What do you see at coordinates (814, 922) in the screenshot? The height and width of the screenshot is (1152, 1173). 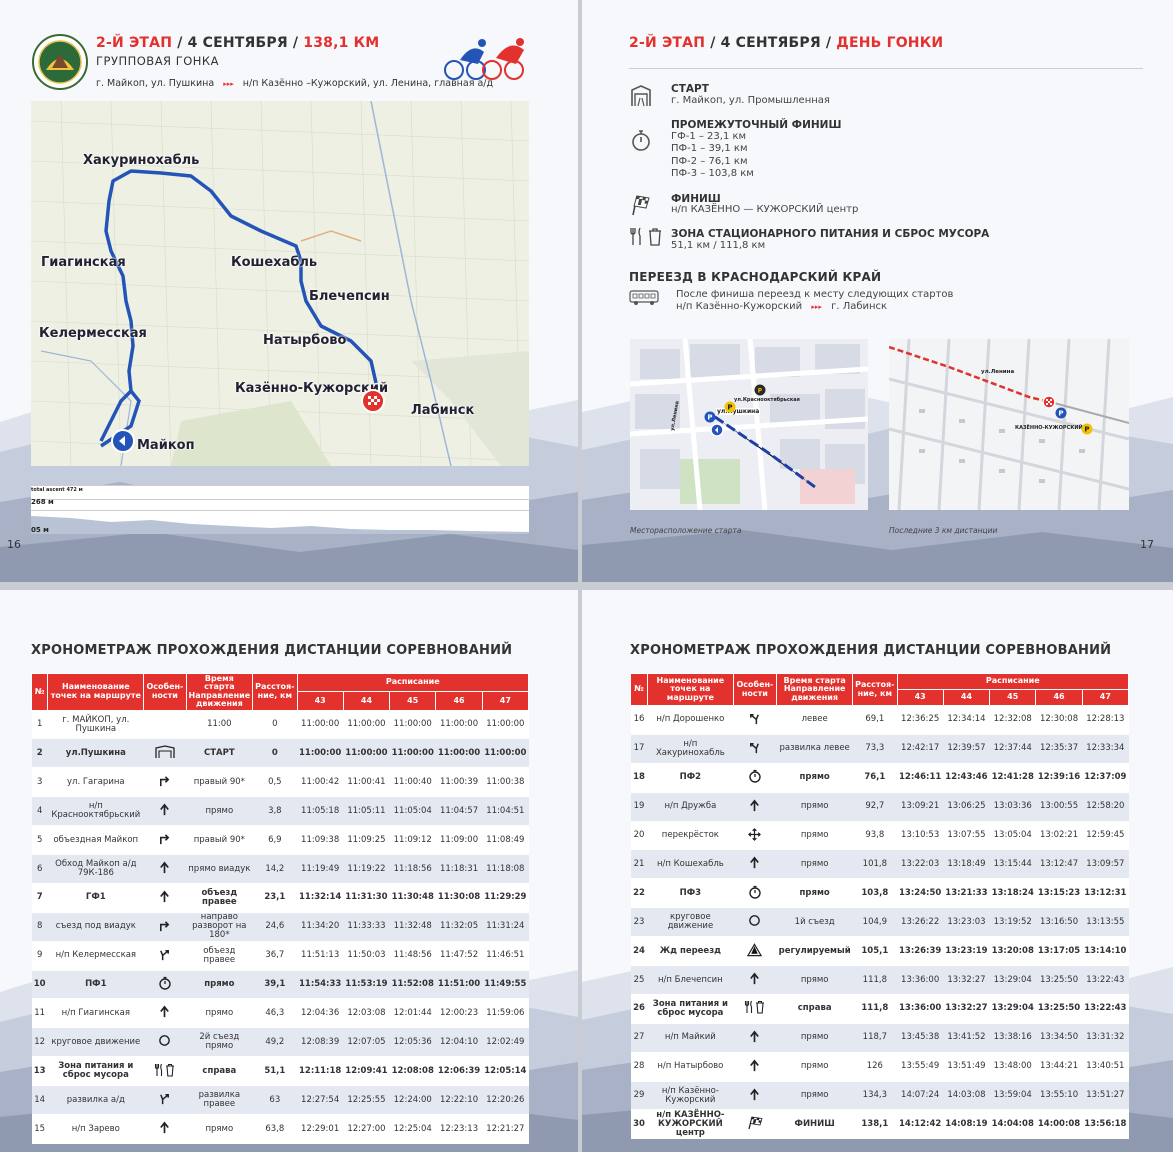 I see `cell-direction: 1й съезд` at bounding box center [814, 922].